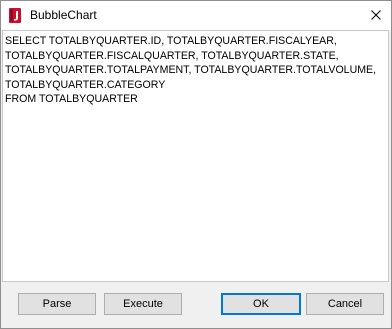 This screenshot has width=392, height=329. Describe the element at coordinates (143, 304) in the screenshot. I see `execute-button: Execute` at that location.